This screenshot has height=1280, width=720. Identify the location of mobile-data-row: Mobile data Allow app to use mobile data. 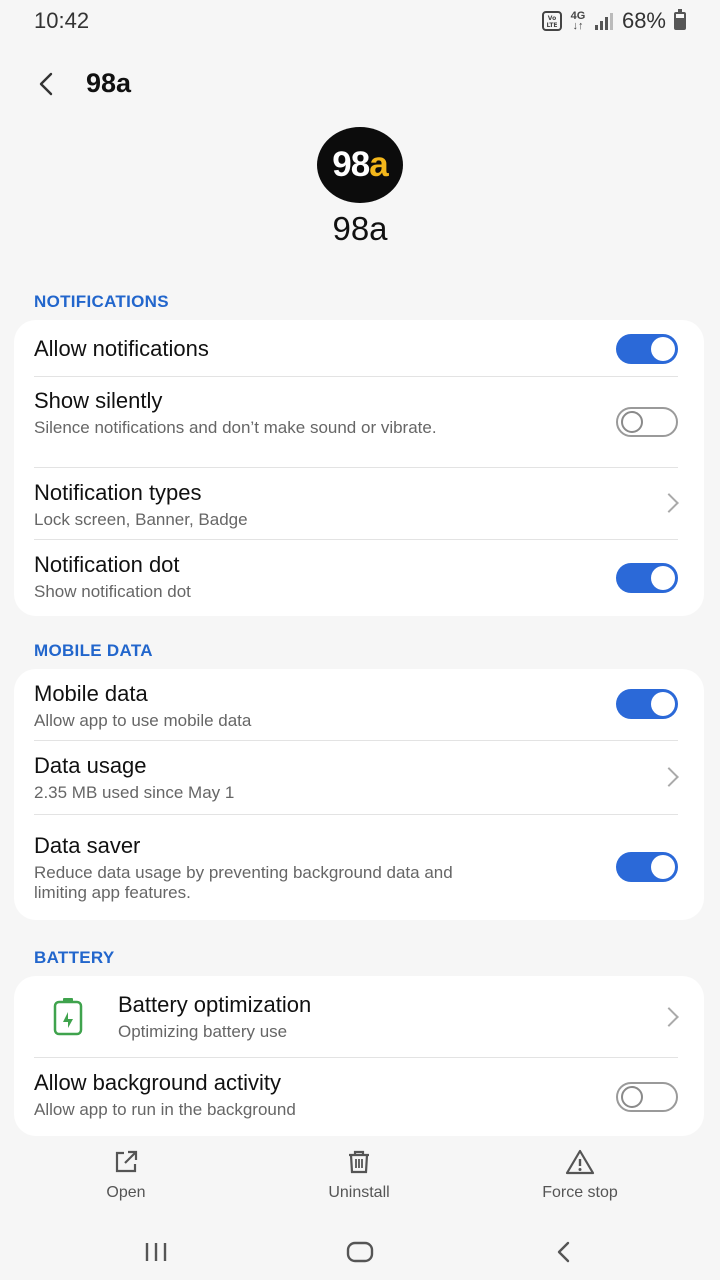
(356, 706).